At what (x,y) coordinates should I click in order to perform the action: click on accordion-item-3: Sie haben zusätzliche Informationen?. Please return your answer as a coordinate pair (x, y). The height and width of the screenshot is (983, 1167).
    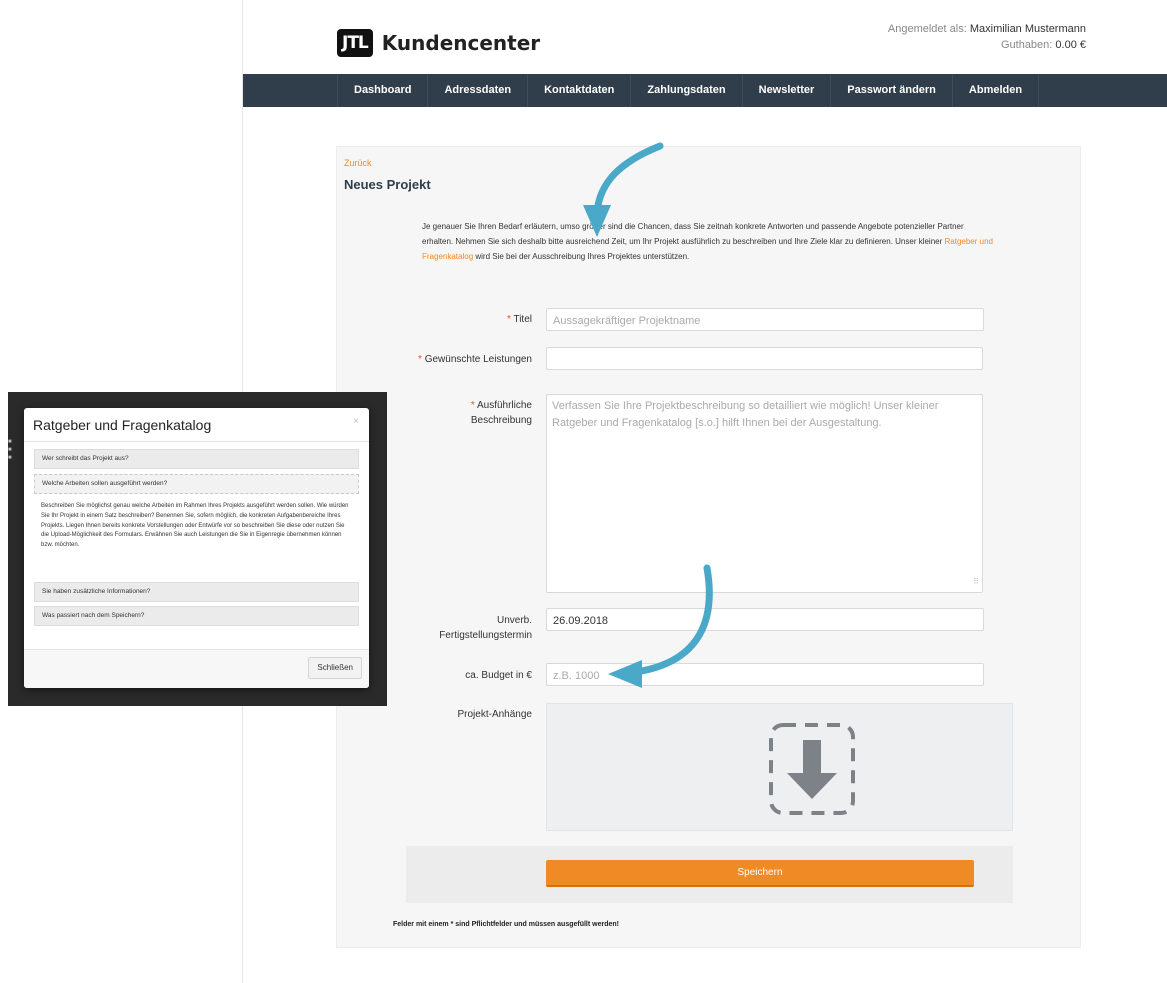
    Looking at the image, I should click on (196, 592).